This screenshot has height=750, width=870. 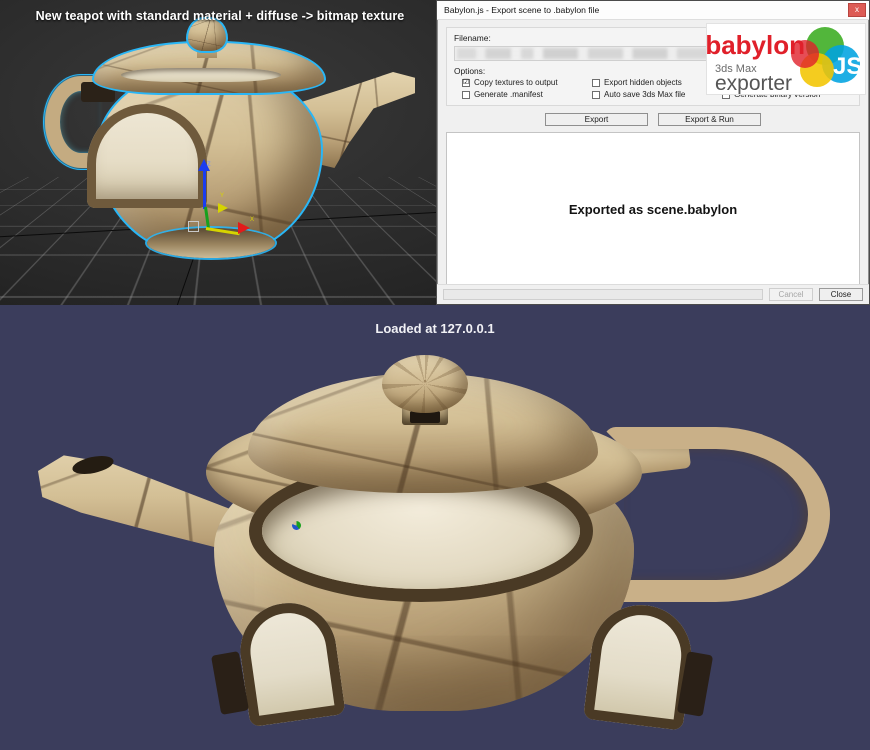 I want to click on action-button-row: Export Export & Run, so click(x=653, y=119).